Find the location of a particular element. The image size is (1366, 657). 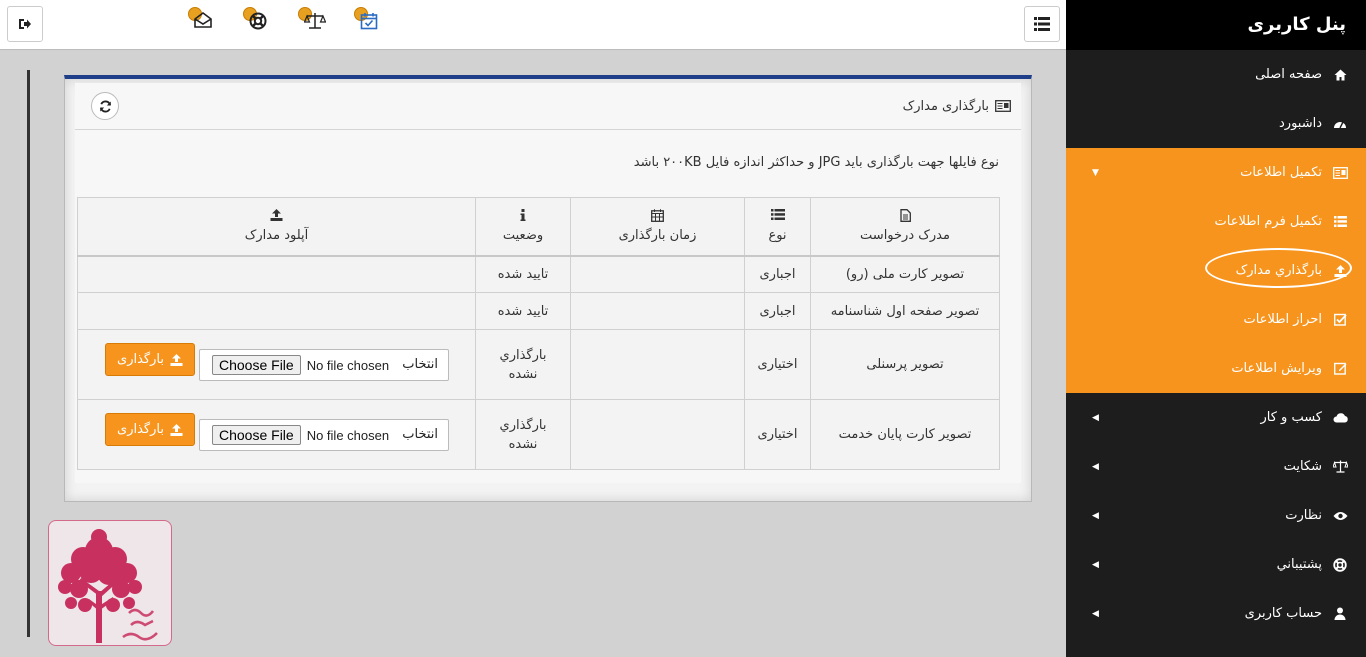

column-header-label: وضعیت is located at coordinates (523, 236).